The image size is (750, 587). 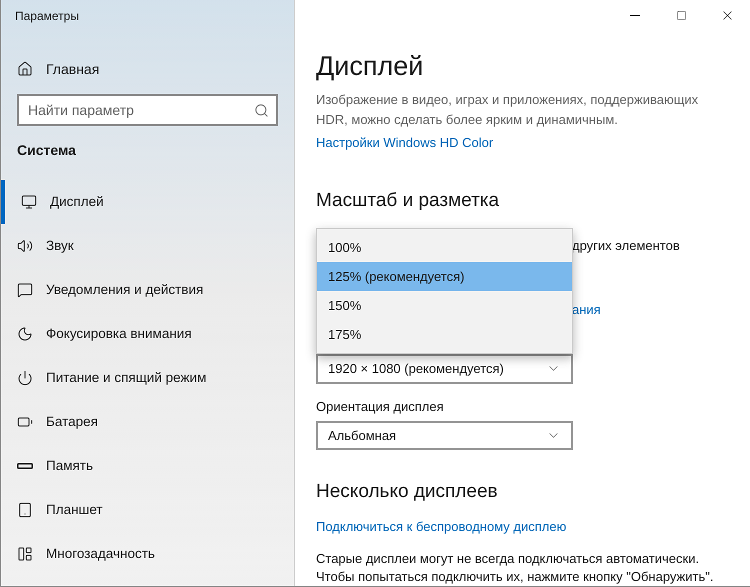 What do you see at coordinates (147, 466) in the screenshot?
I see `nav-item: Память` at bounding box center [147, 466].